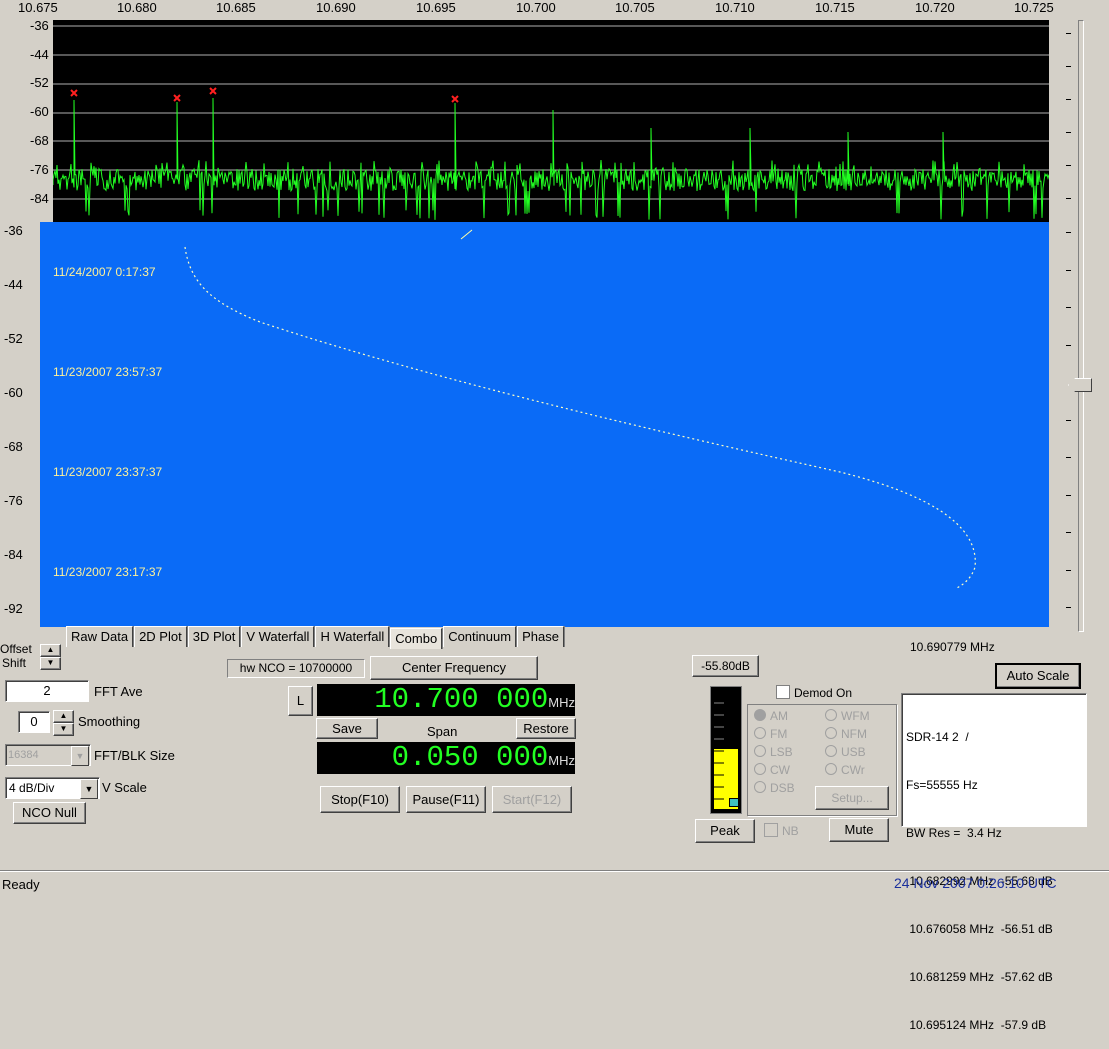  What do you see at coordinates (480, 636) in the screenshot?
I see `tab-continuum: Continuum` at bounding box center [480, 636].